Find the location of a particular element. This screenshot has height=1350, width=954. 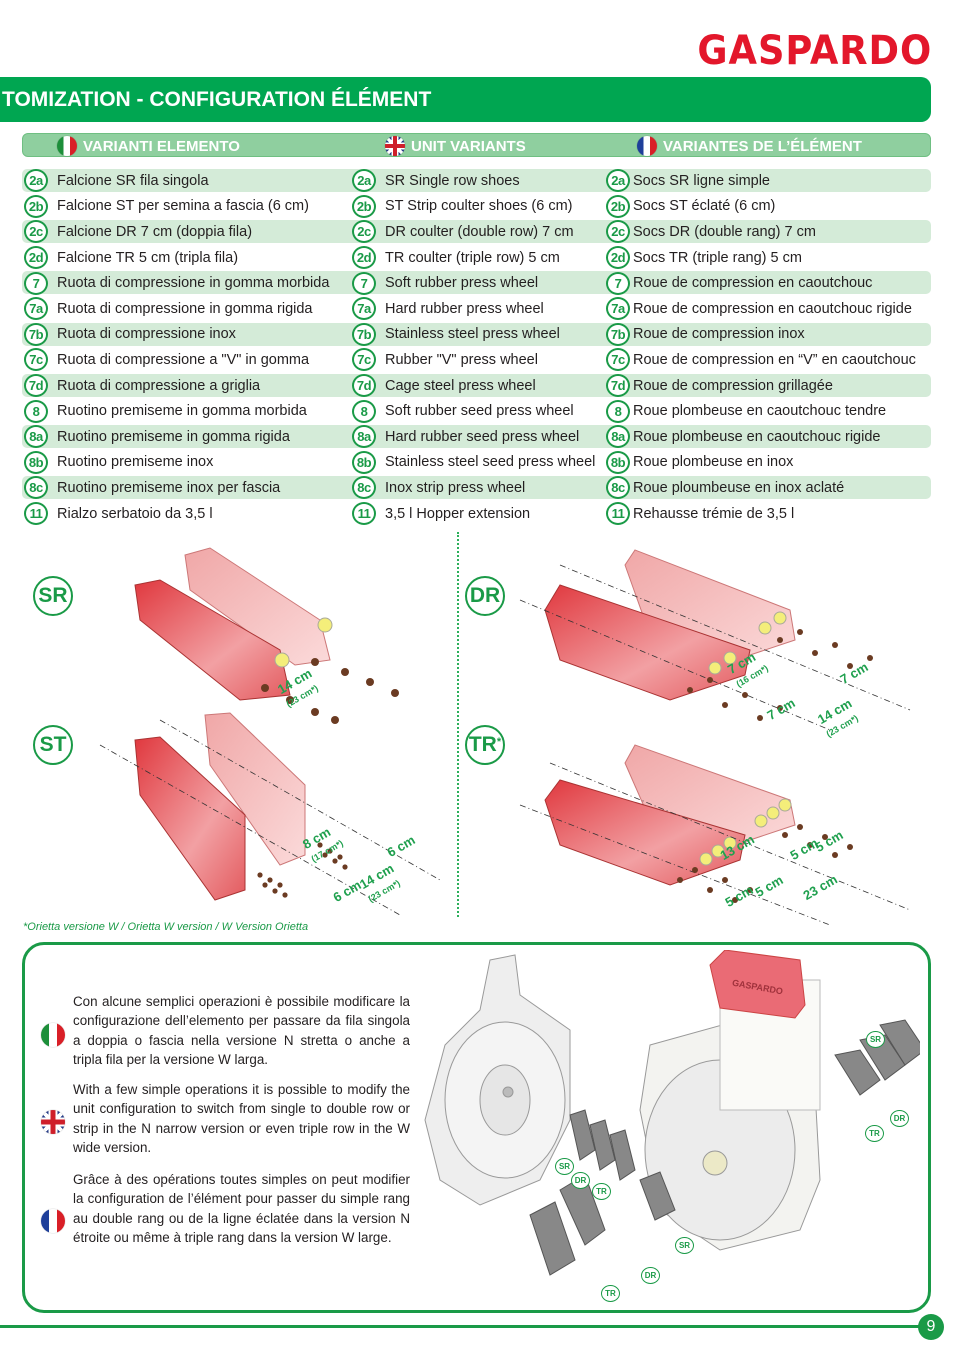

variant-code-badge: 2d is located at coordinates (364, 258).